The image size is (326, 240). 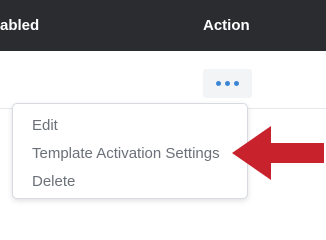 What do you see at coordinates (126, 154) in the screenshot?
I see `menu-item-template-activation-settings: Template Activation Settings` at bounding box center [126, 154].